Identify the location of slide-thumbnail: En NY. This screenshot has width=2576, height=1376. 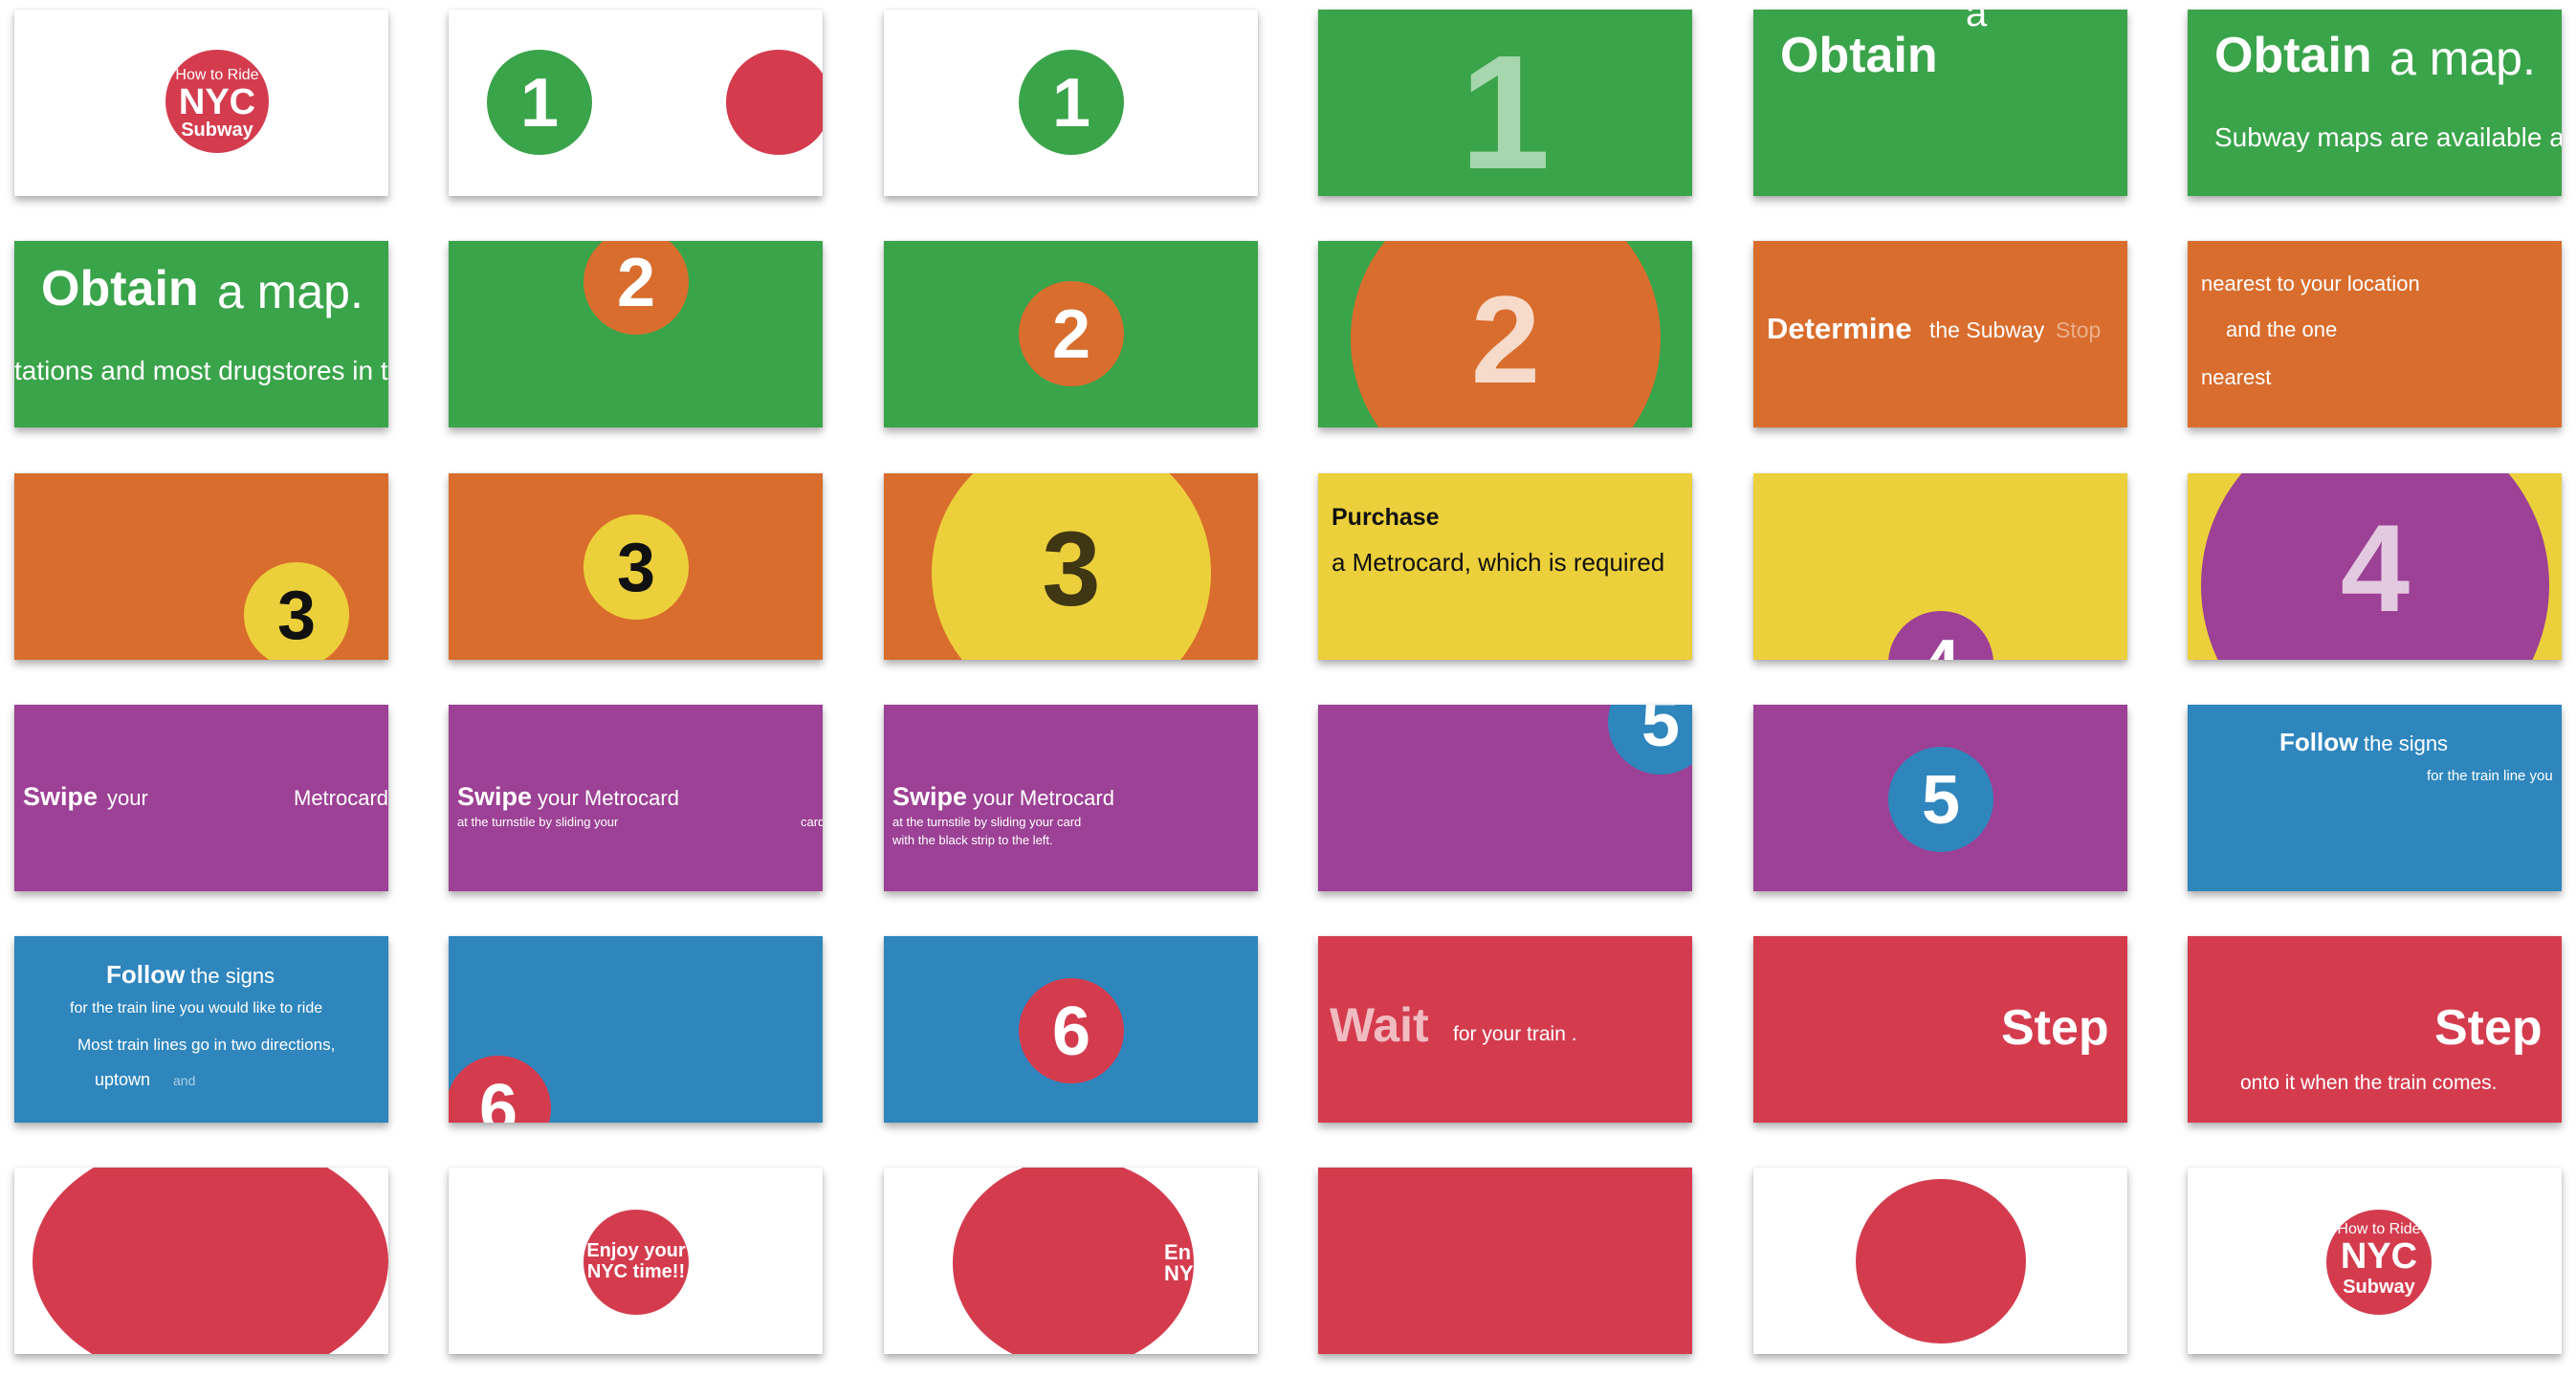
(1071, 1261).